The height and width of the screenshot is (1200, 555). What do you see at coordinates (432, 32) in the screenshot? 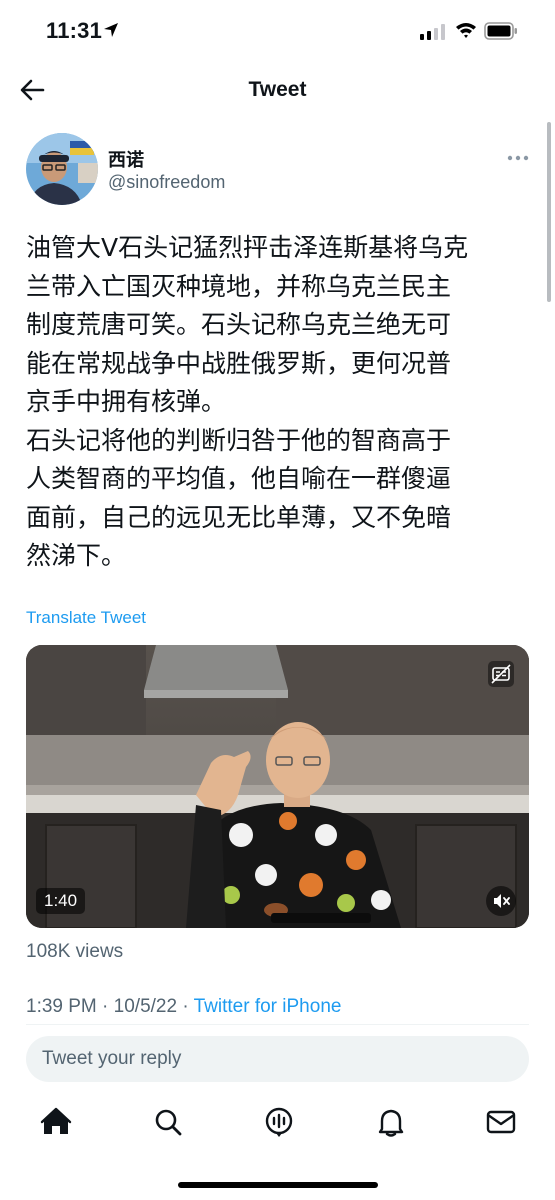
I see `cellular-signal-icon` at bounding box center [432, 32].